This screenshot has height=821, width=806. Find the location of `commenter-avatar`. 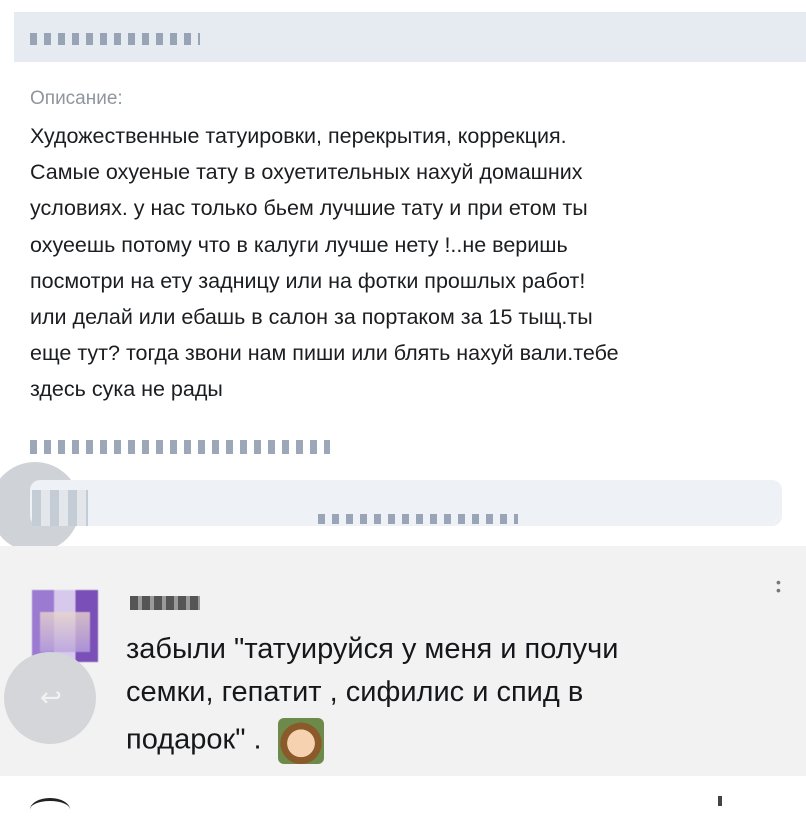

commenter-avatar is located at coordinates (65, 626).